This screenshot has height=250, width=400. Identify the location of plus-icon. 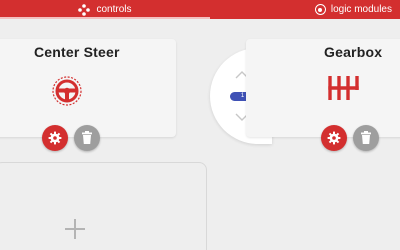
(75, 229).